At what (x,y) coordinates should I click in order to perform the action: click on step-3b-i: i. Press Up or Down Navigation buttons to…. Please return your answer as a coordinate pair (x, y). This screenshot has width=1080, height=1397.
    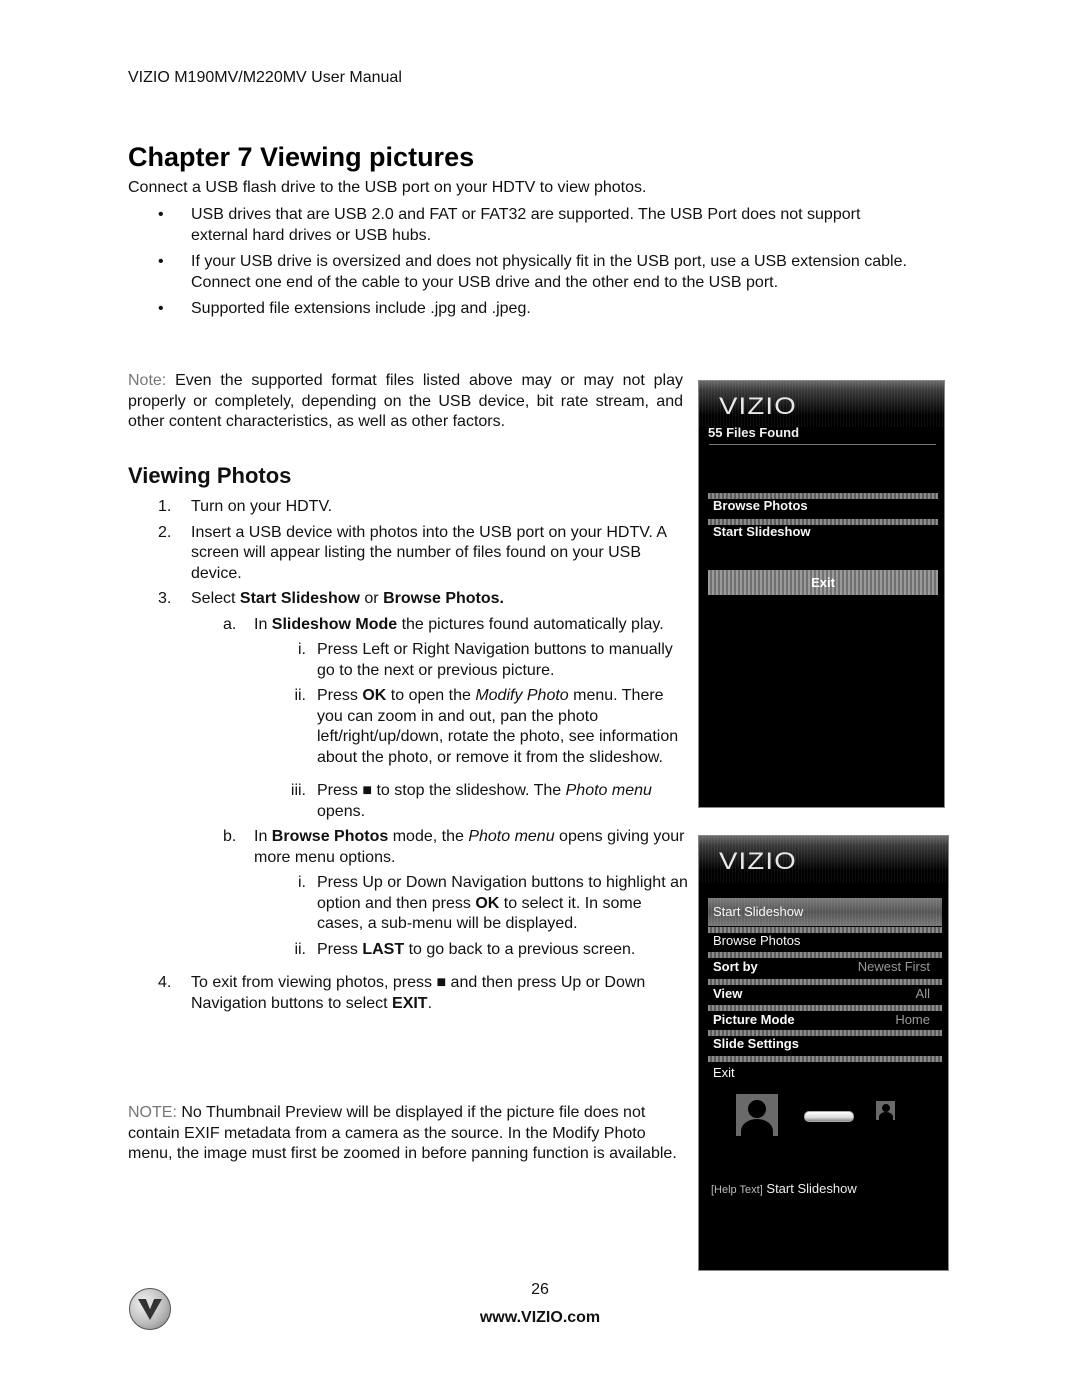
    Looking at the image, I should click on (493, 903).